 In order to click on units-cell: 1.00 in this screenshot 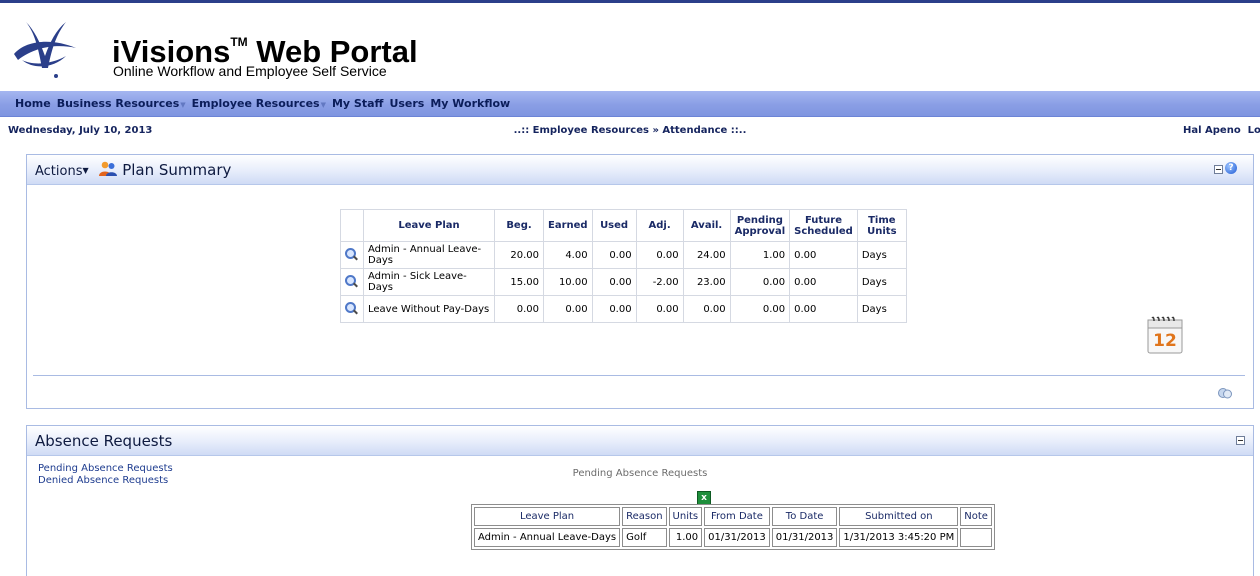, I will do `click(685, 537)`.